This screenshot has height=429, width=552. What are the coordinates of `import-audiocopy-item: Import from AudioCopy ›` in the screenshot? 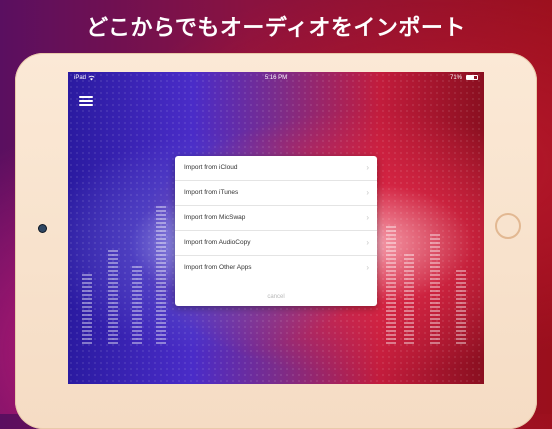 It's located at (276, 243).